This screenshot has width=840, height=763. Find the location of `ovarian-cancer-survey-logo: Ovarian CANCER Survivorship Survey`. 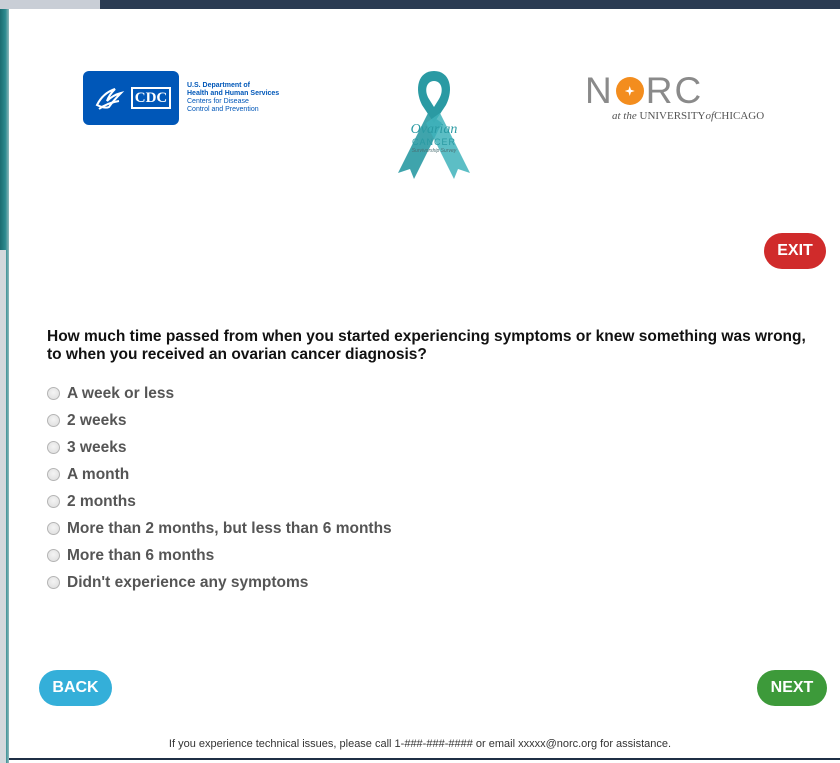

ovarian-cancer-survey-logo: Ovarian CANCER Survivorship Survey is located at coordinates (434, 122).